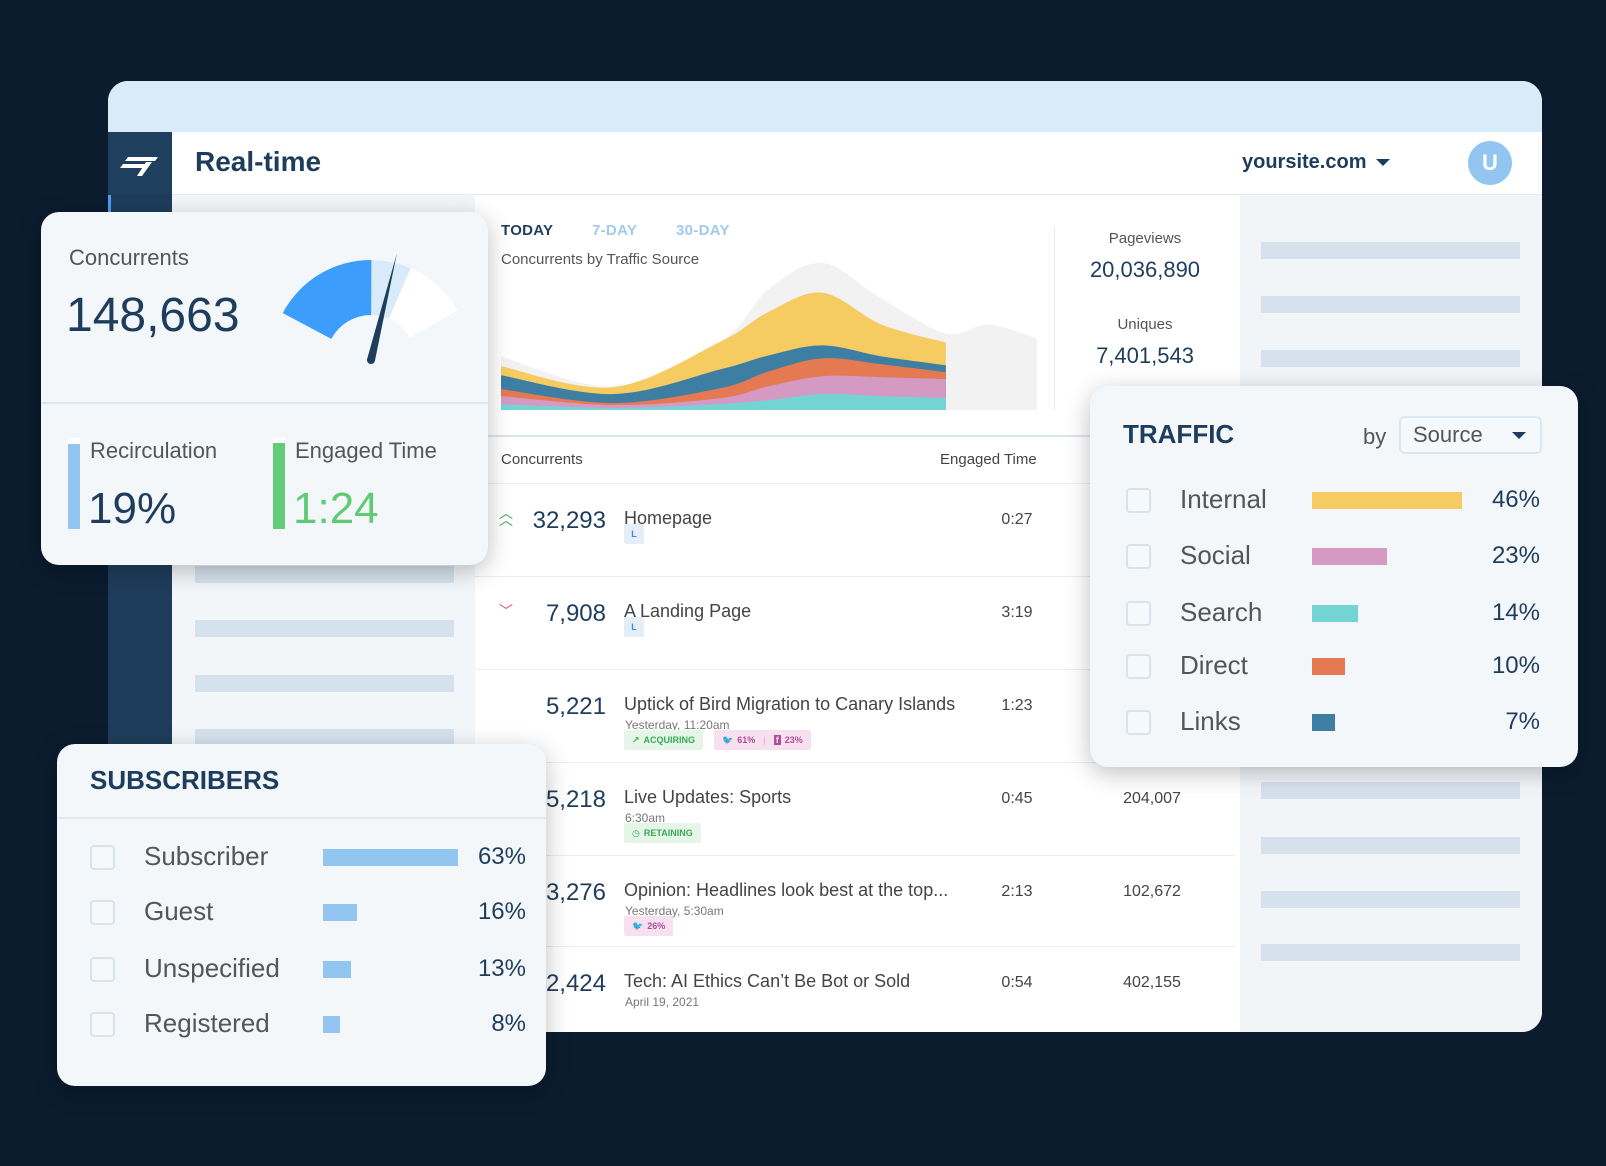 This screenshot has width=1606, height=1166. What do you see at coordinates (501, 911) in the screenshot?
I see `subscriber-percent: 16%` at bounding box center [501, 911].